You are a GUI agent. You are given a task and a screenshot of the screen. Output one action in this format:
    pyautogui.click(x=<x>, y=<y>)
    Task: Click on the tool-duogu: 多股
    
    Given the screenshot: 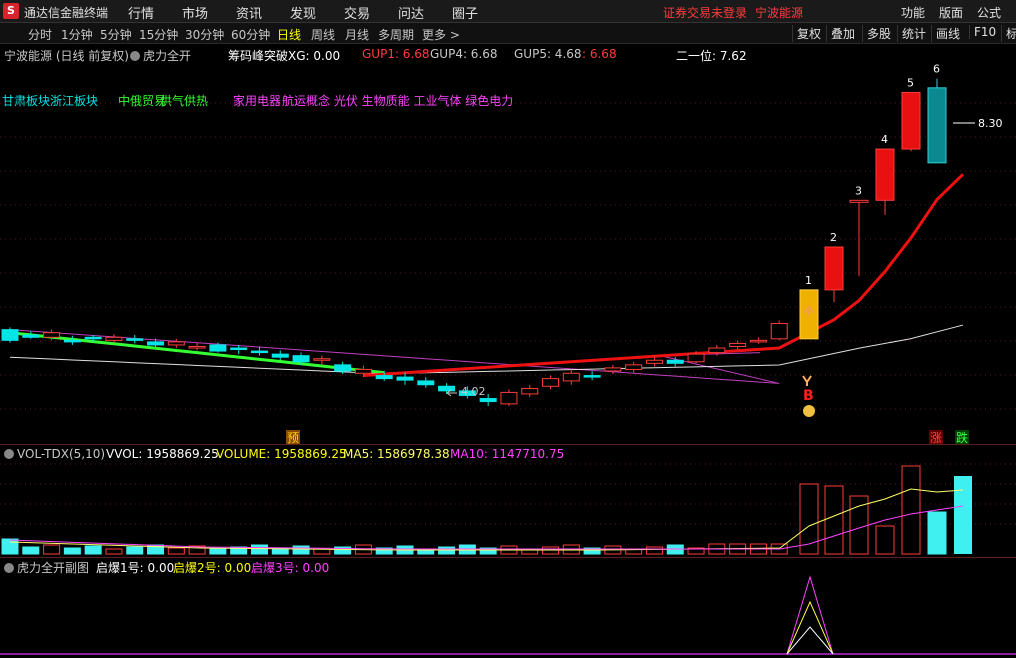 What is the action you would take?
    pyautogui.click(x=876, y=33)
    